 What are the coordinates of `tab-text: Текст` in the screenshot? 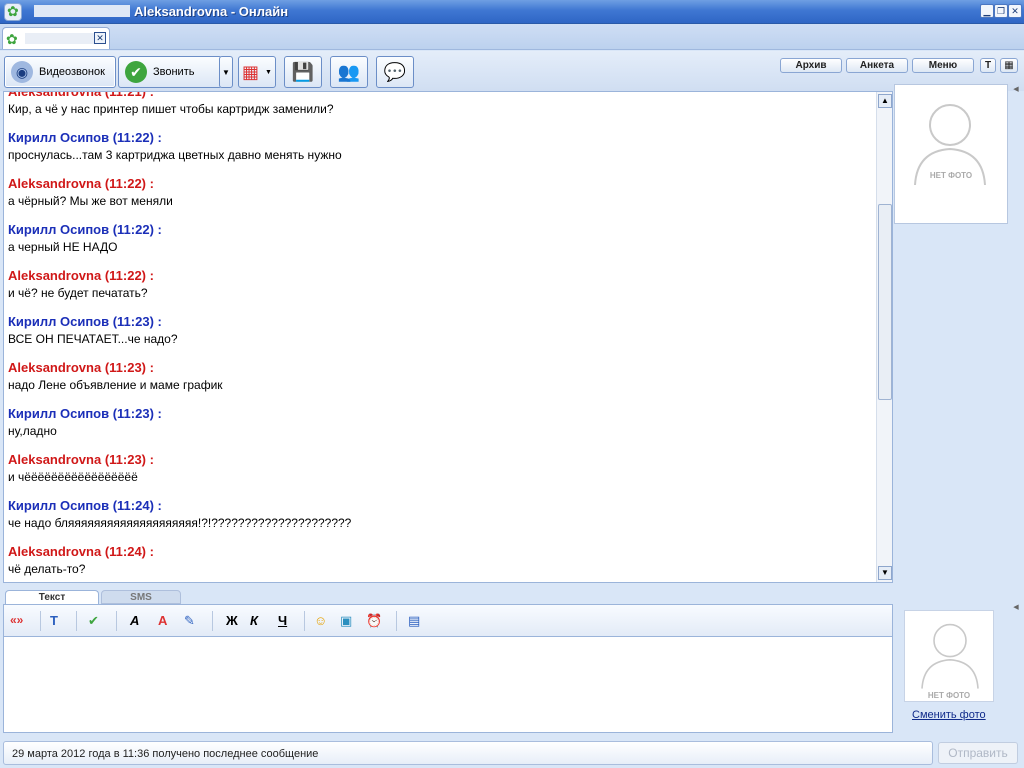 It's located at (52, 597).